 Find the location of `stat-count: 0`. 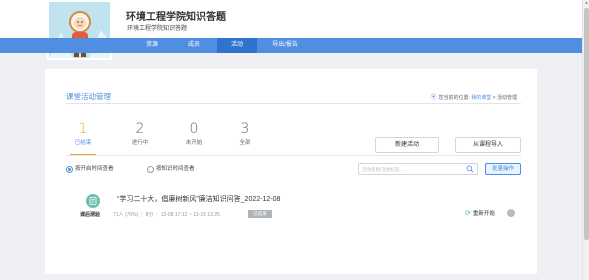

stat-count: 0 is located at coordinates (194, 129).